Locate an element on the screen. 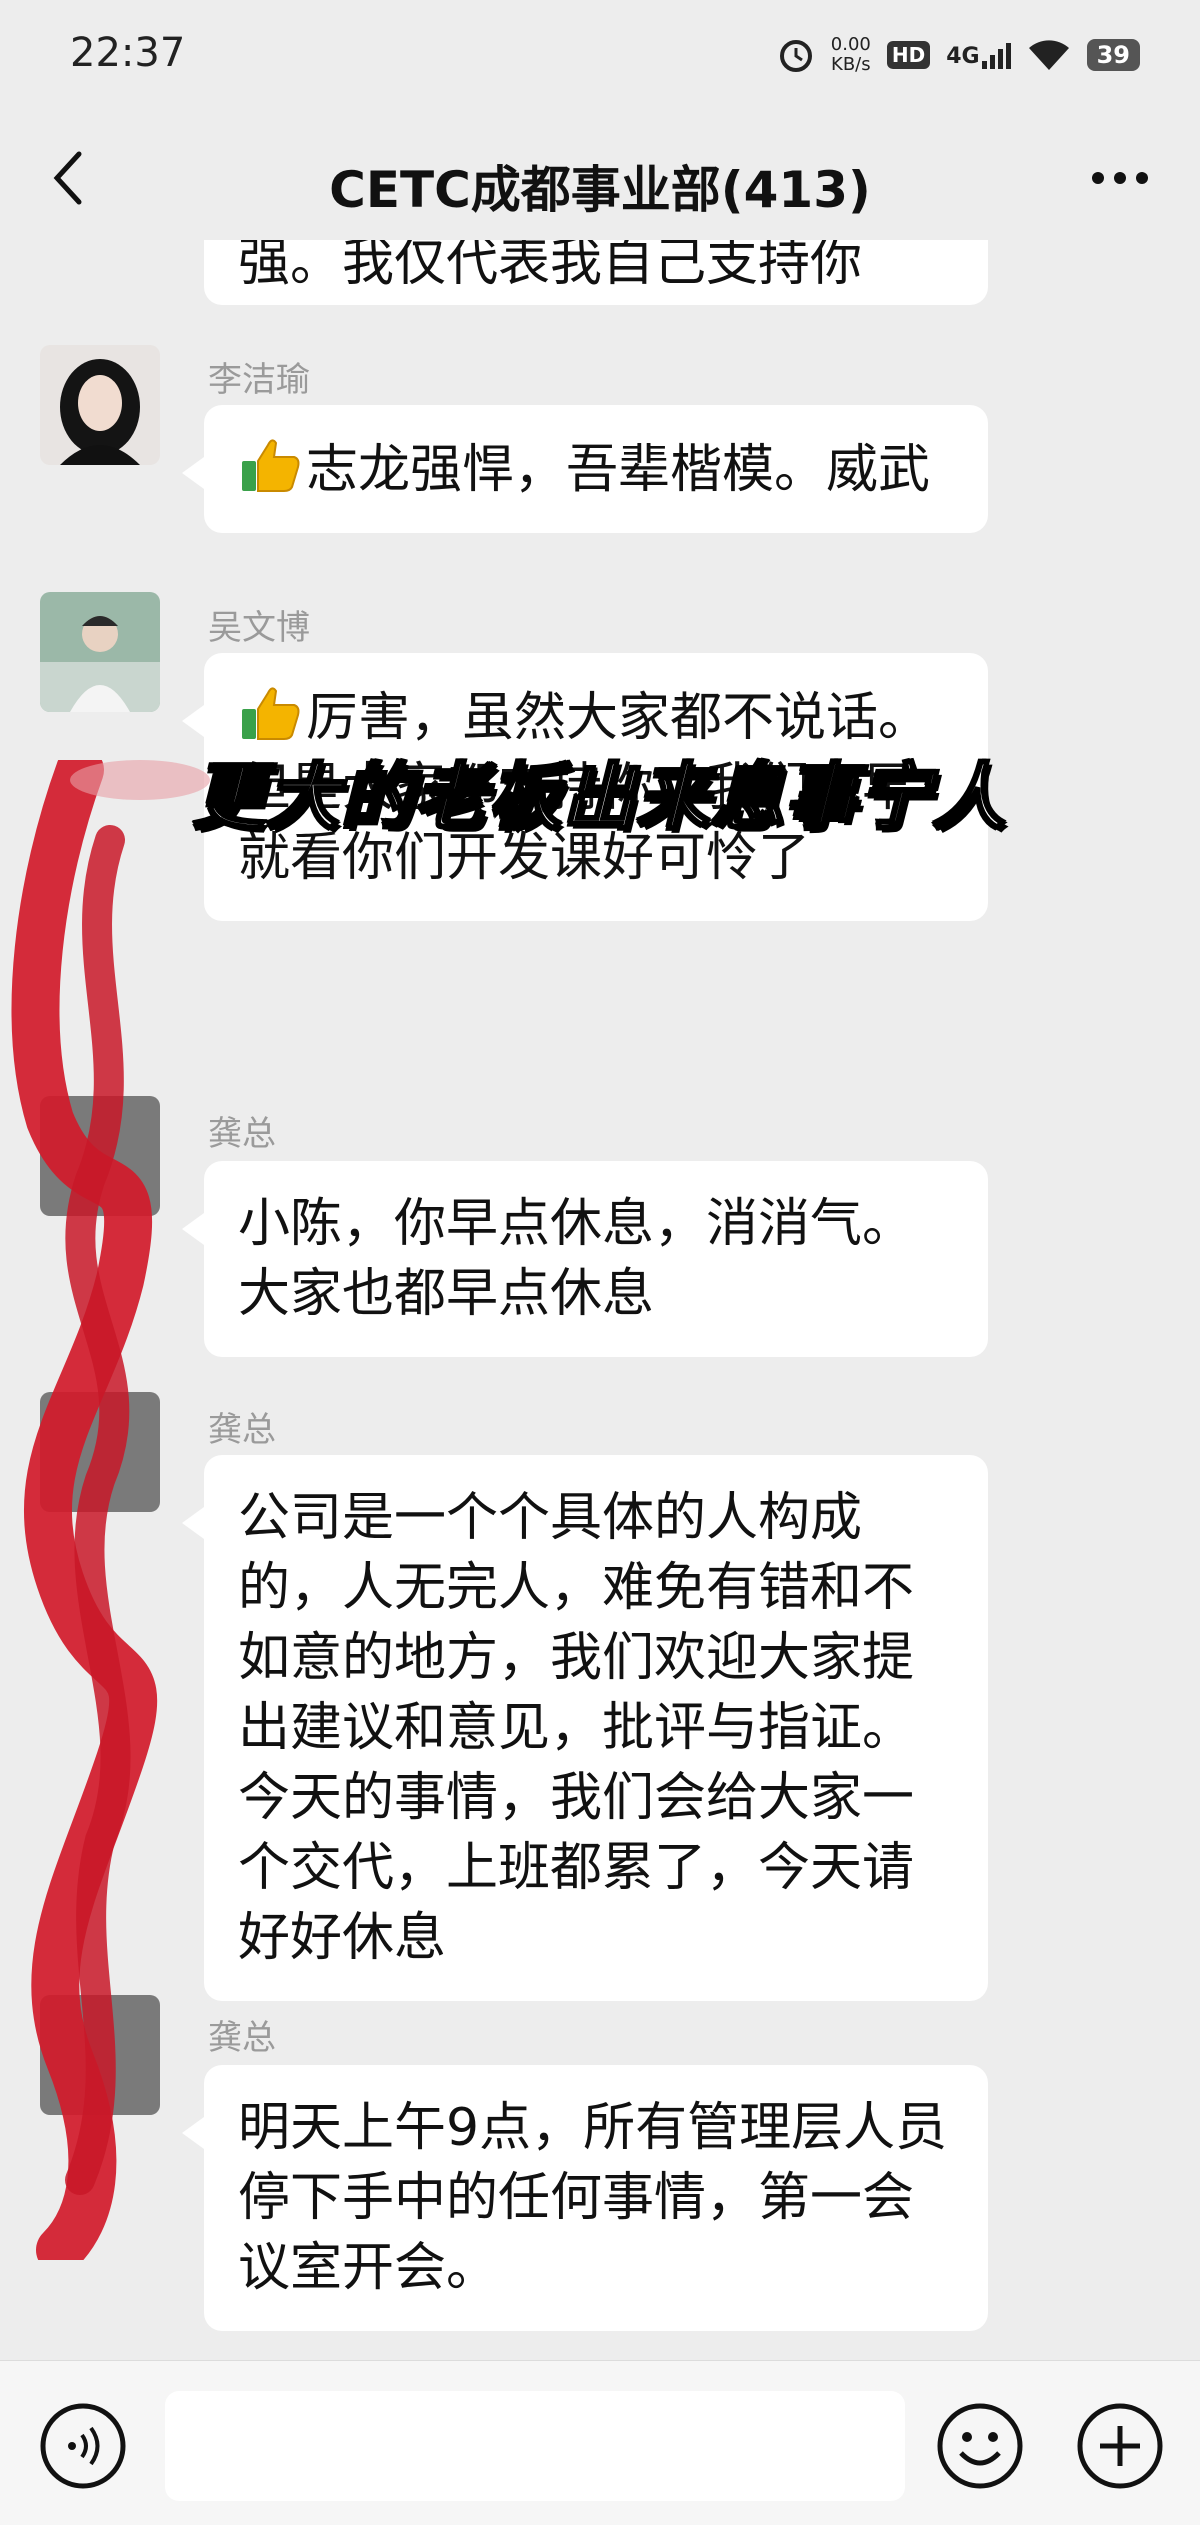 The width and height of the screenshot is (1200, 2525). status-bar: 22:37 0.00 KB/s HD 4G 39 is located at coordinates (600, 55).